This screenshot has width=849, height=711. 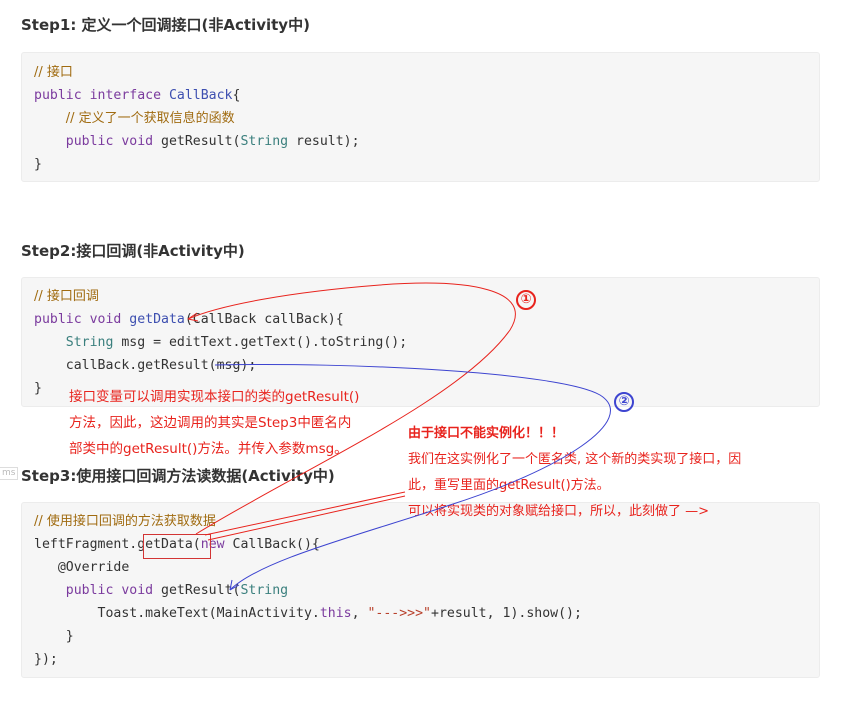 What do you see at coordinates (177, 613) in the screenshot?
I see `code-token: Toast.makeText(MainActivity.` at bounding box center [177, 613].